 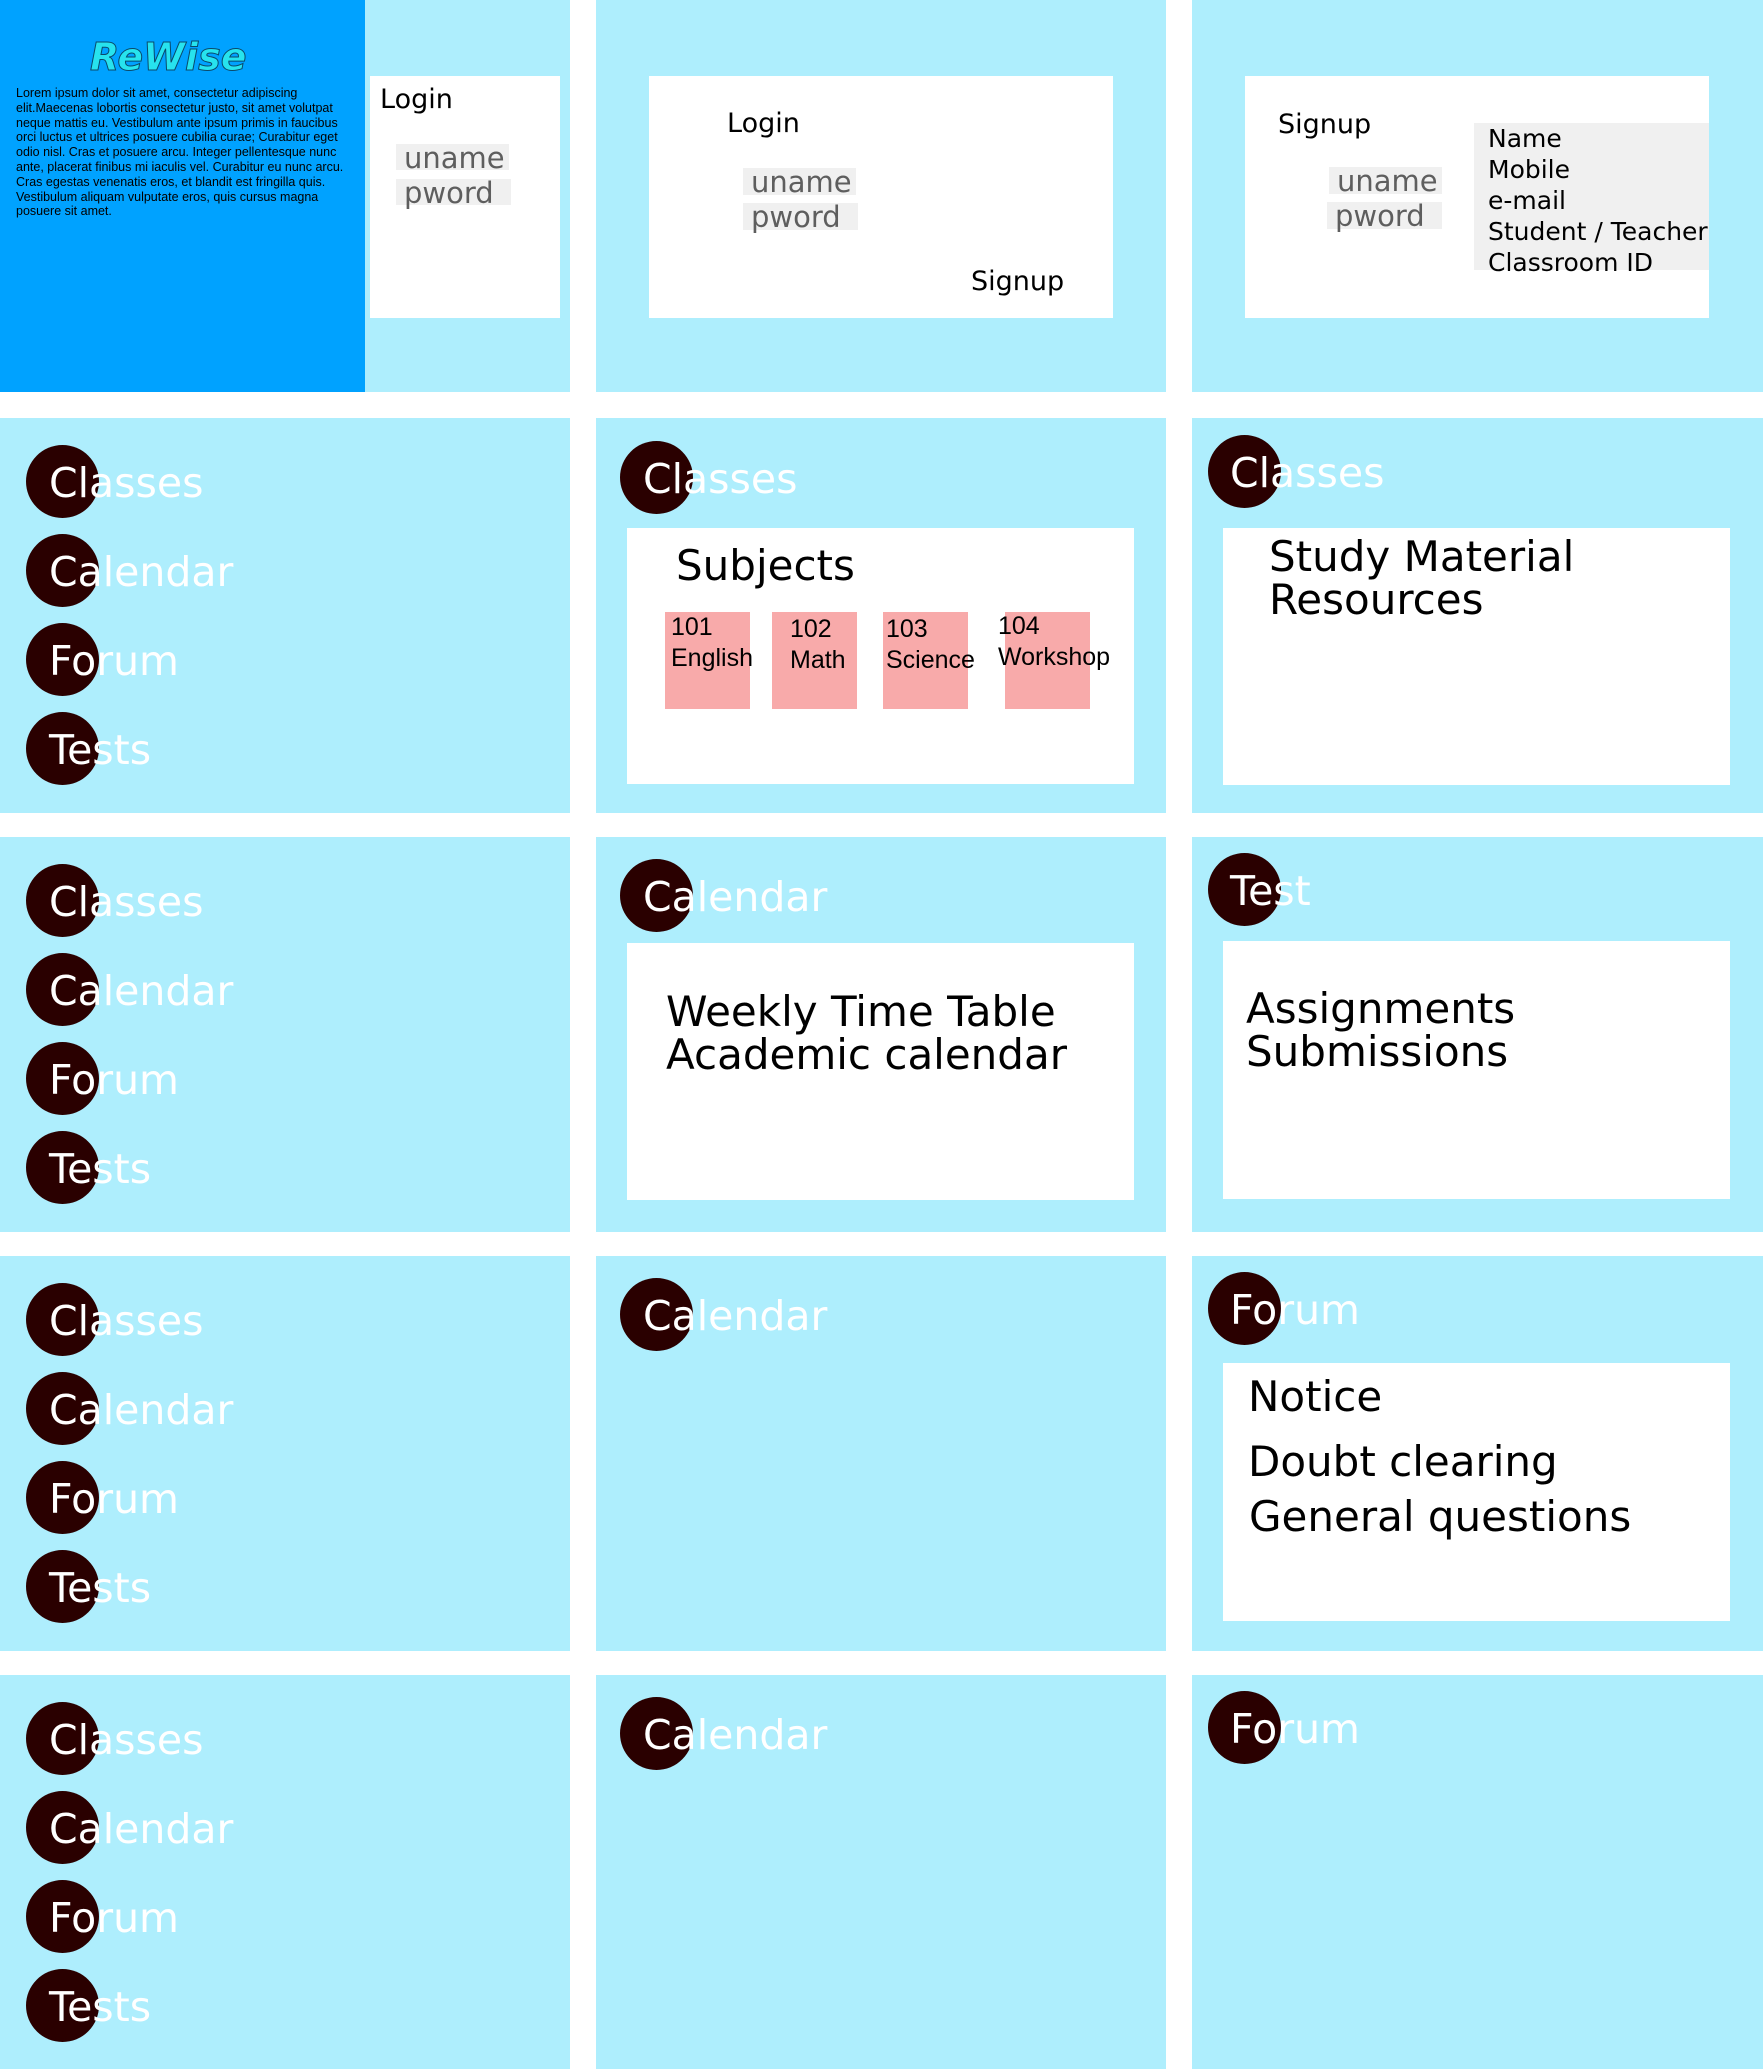 What do you see at coordinates (1377, 1052) in the screenshot?
I see `submissions-link: Submissions` at bounding box center [1377, 1052].